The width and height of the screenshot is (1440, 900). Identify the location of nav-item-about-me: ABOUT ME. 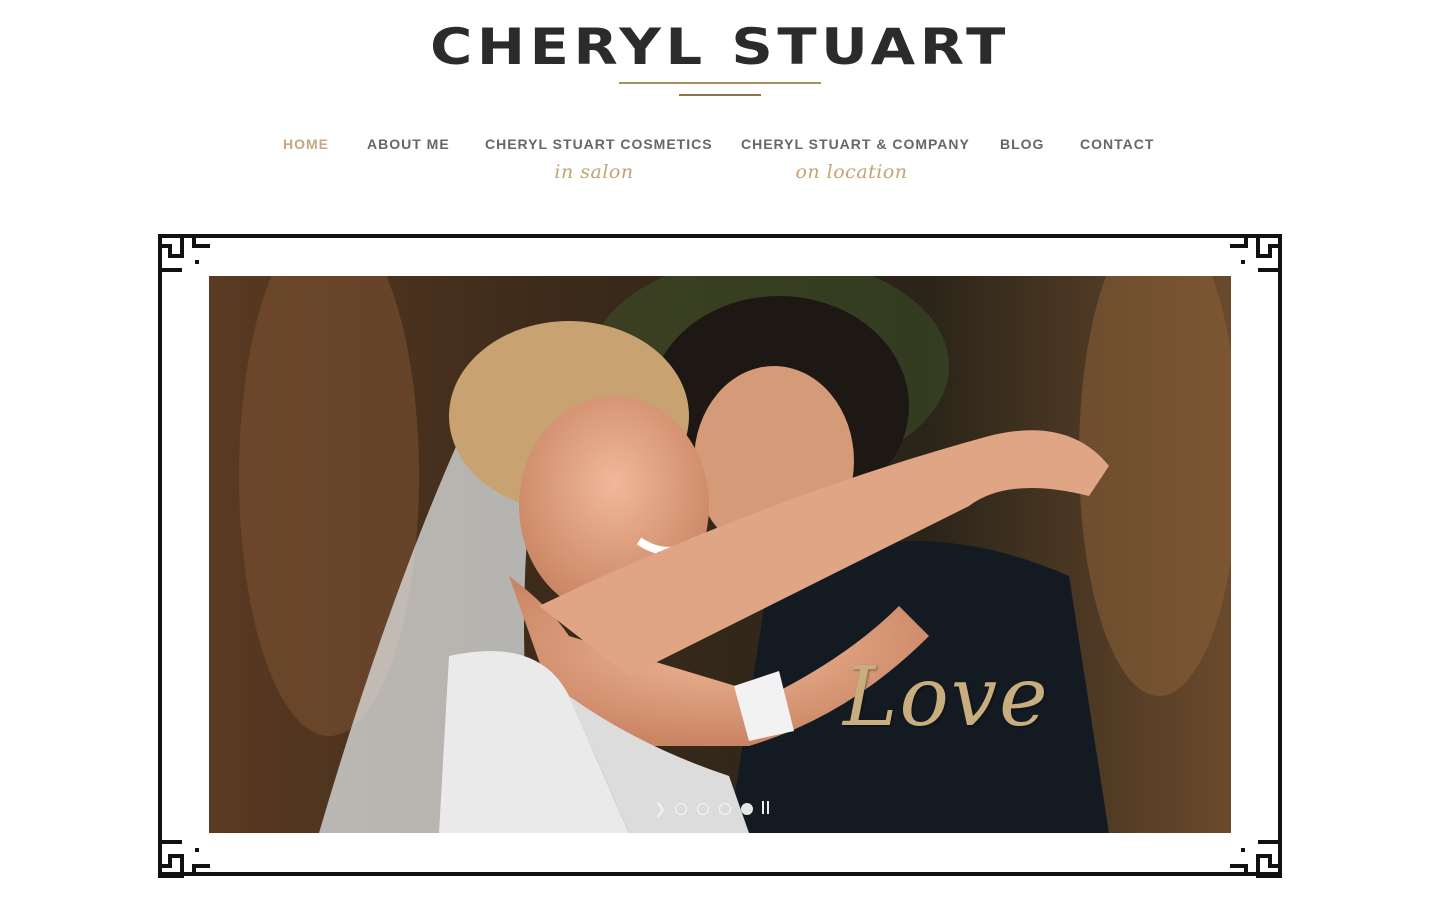
(408, 144).